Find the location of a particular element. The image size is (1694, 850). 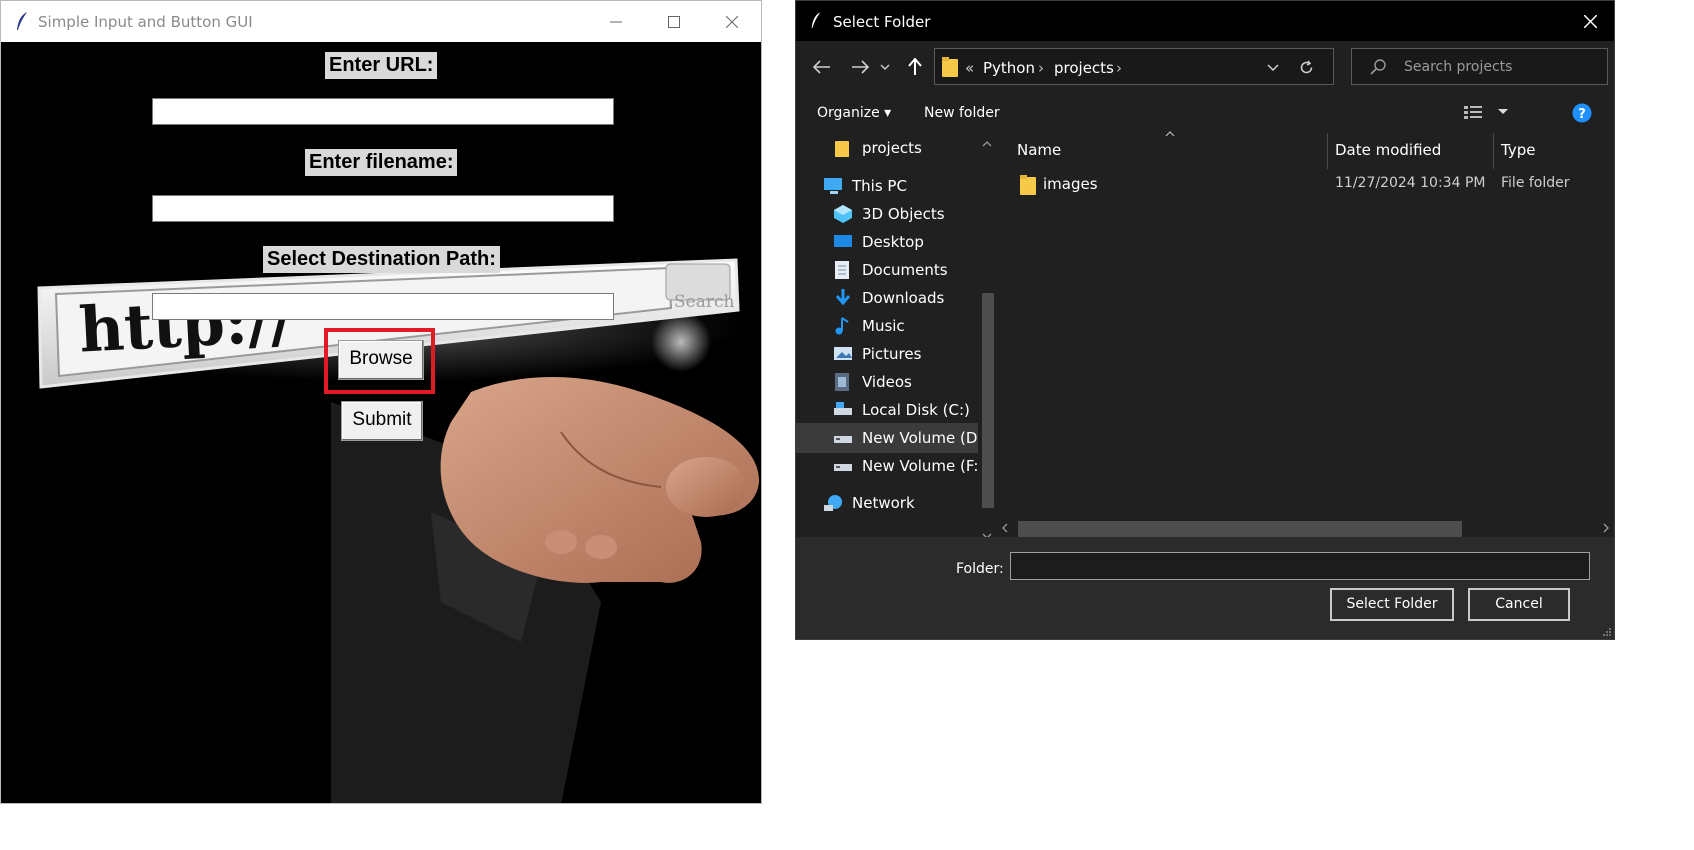

nav-item-local-disk-c: Local Disk (C:) is located at coordinates (887, 410).